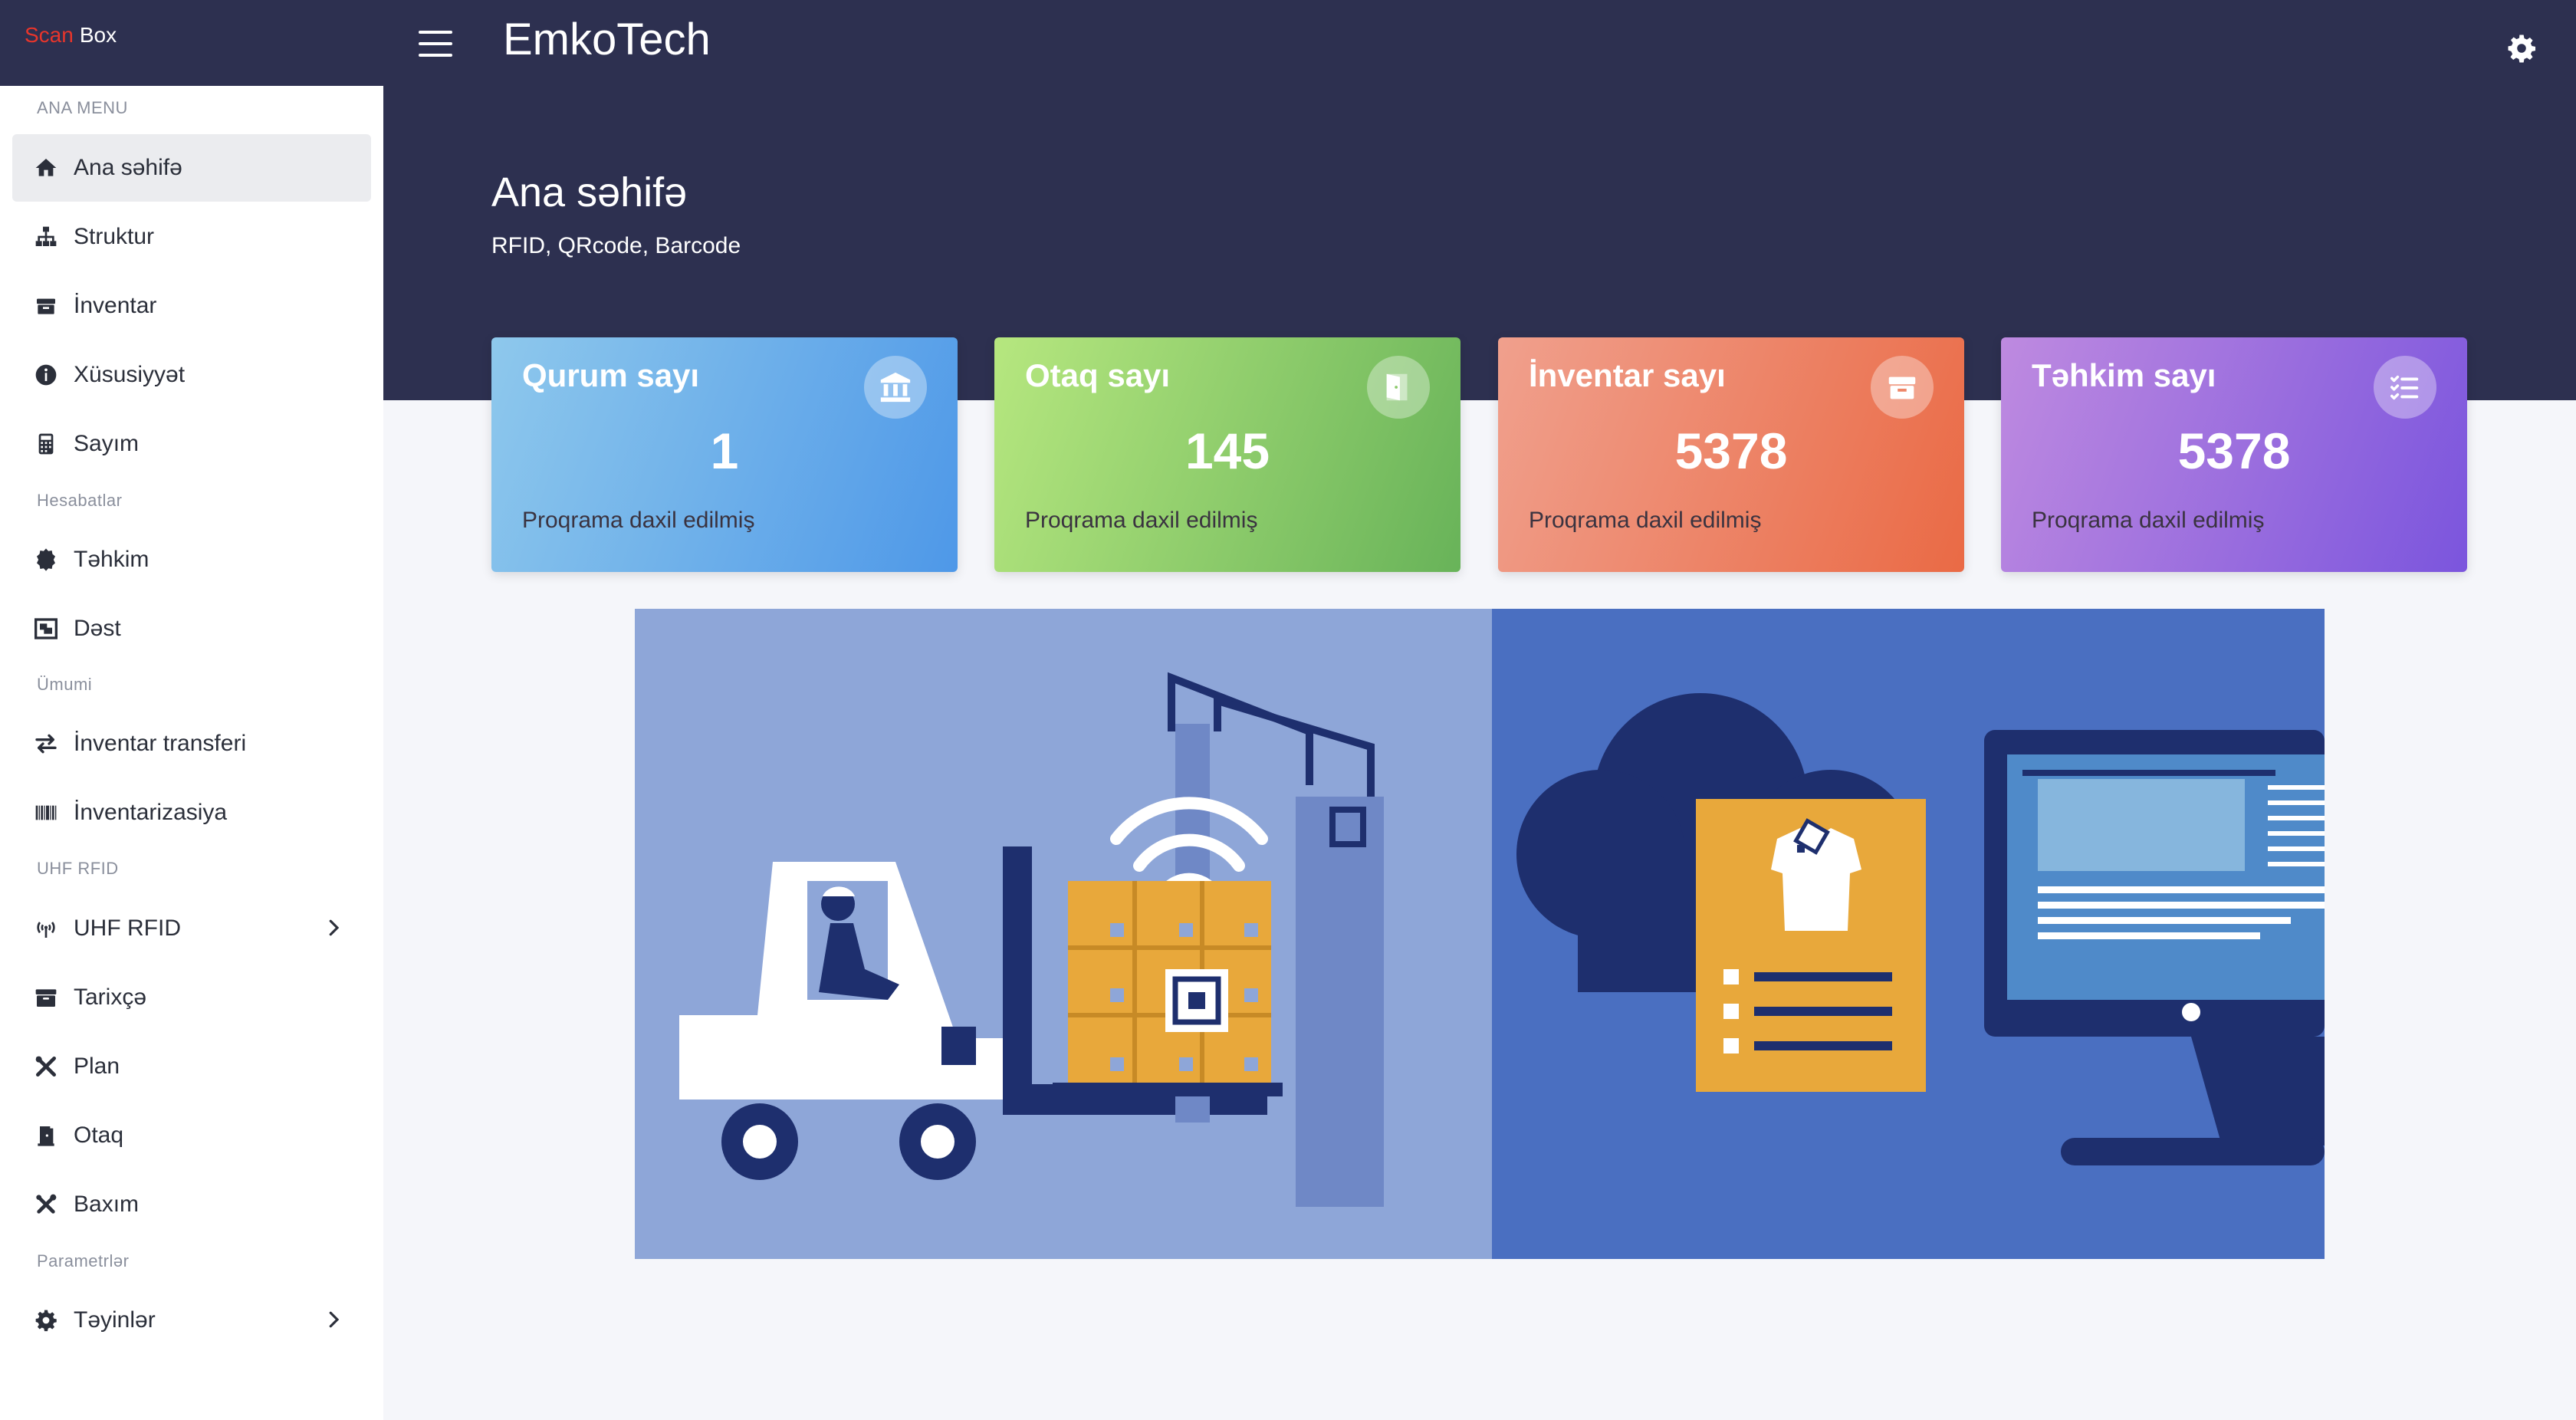 The height and width of the screenshot is (1420, 2576). Describe the element at coordinates (110, 997) in the screenshot. I see `sidebar-item-label: Tarixçə` at that location.